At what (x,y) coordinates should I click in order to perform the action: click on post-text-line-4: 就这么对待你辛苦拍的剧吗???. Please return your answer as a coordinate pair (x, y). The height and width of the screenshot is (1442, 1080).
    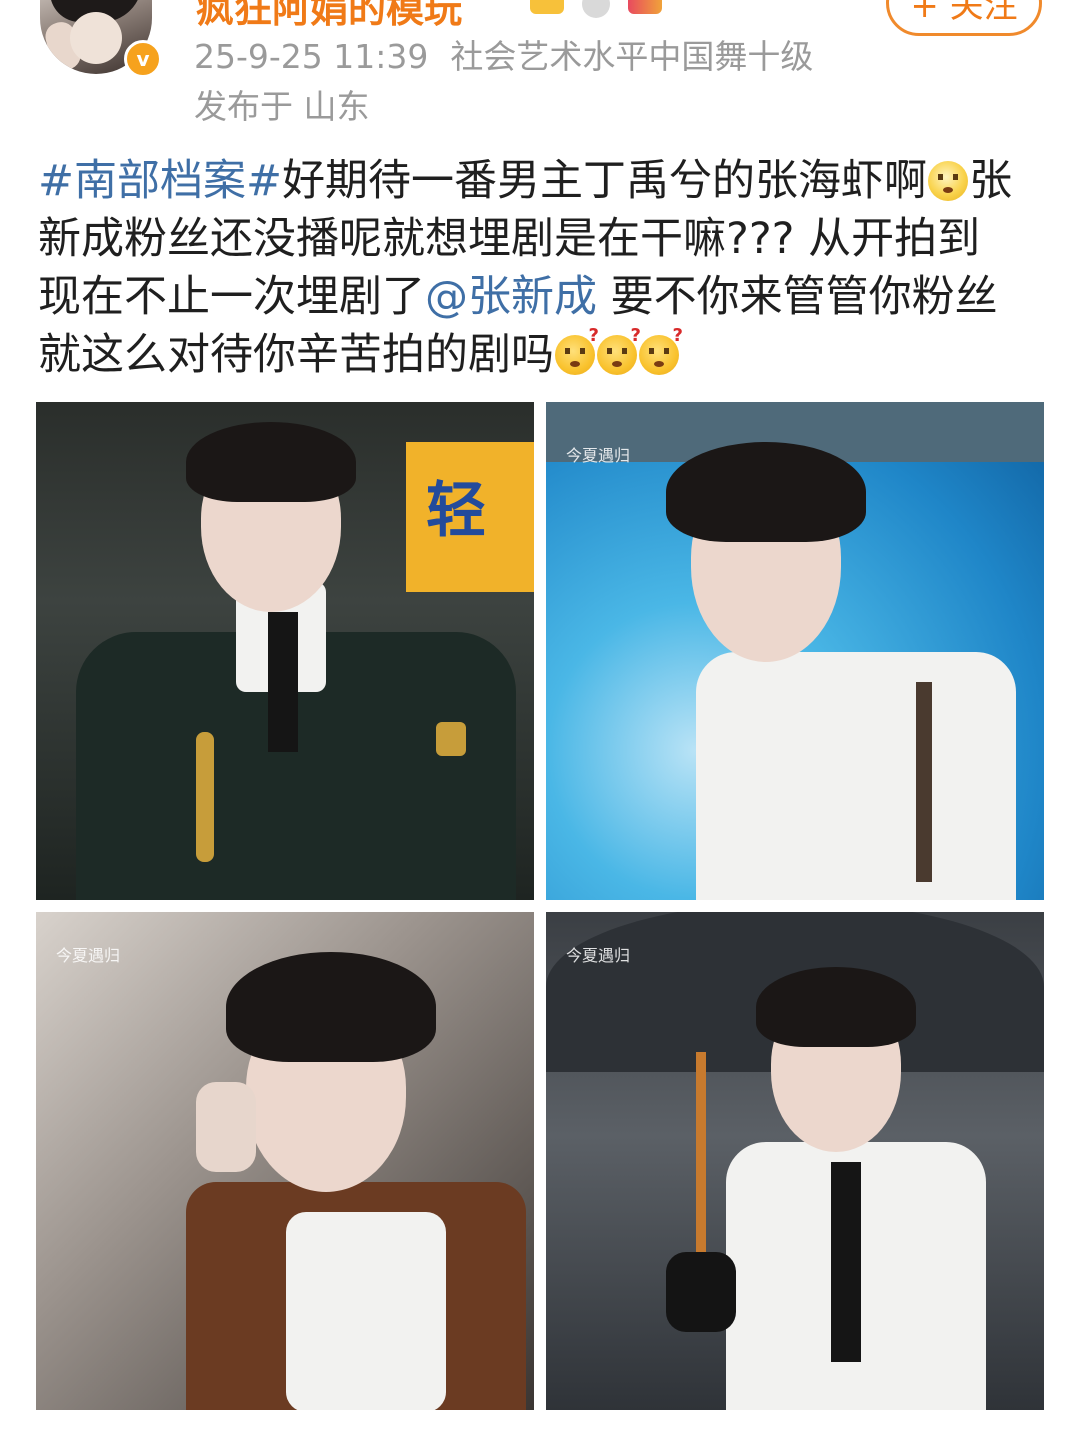
    Looking at the image, I should click on (543, 355).